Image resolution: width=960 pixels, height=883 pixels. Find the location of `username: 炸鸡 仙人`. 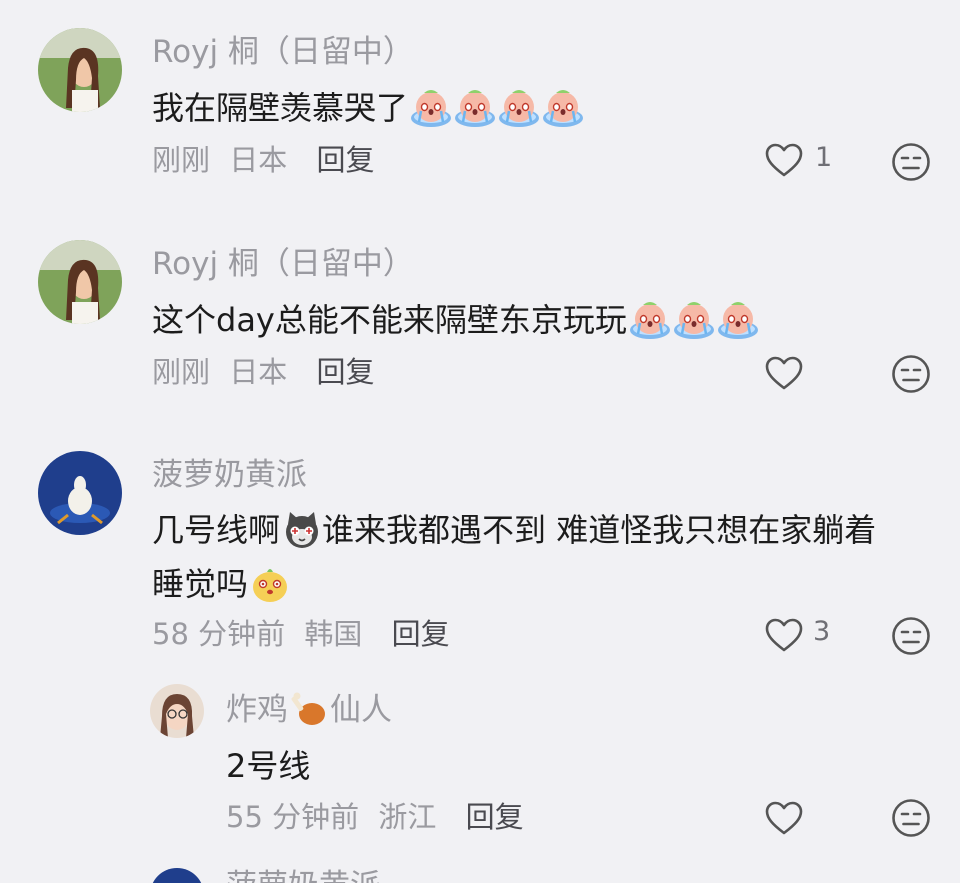

username: 炸鸡 仙人 is located at coordinates (309, 710).